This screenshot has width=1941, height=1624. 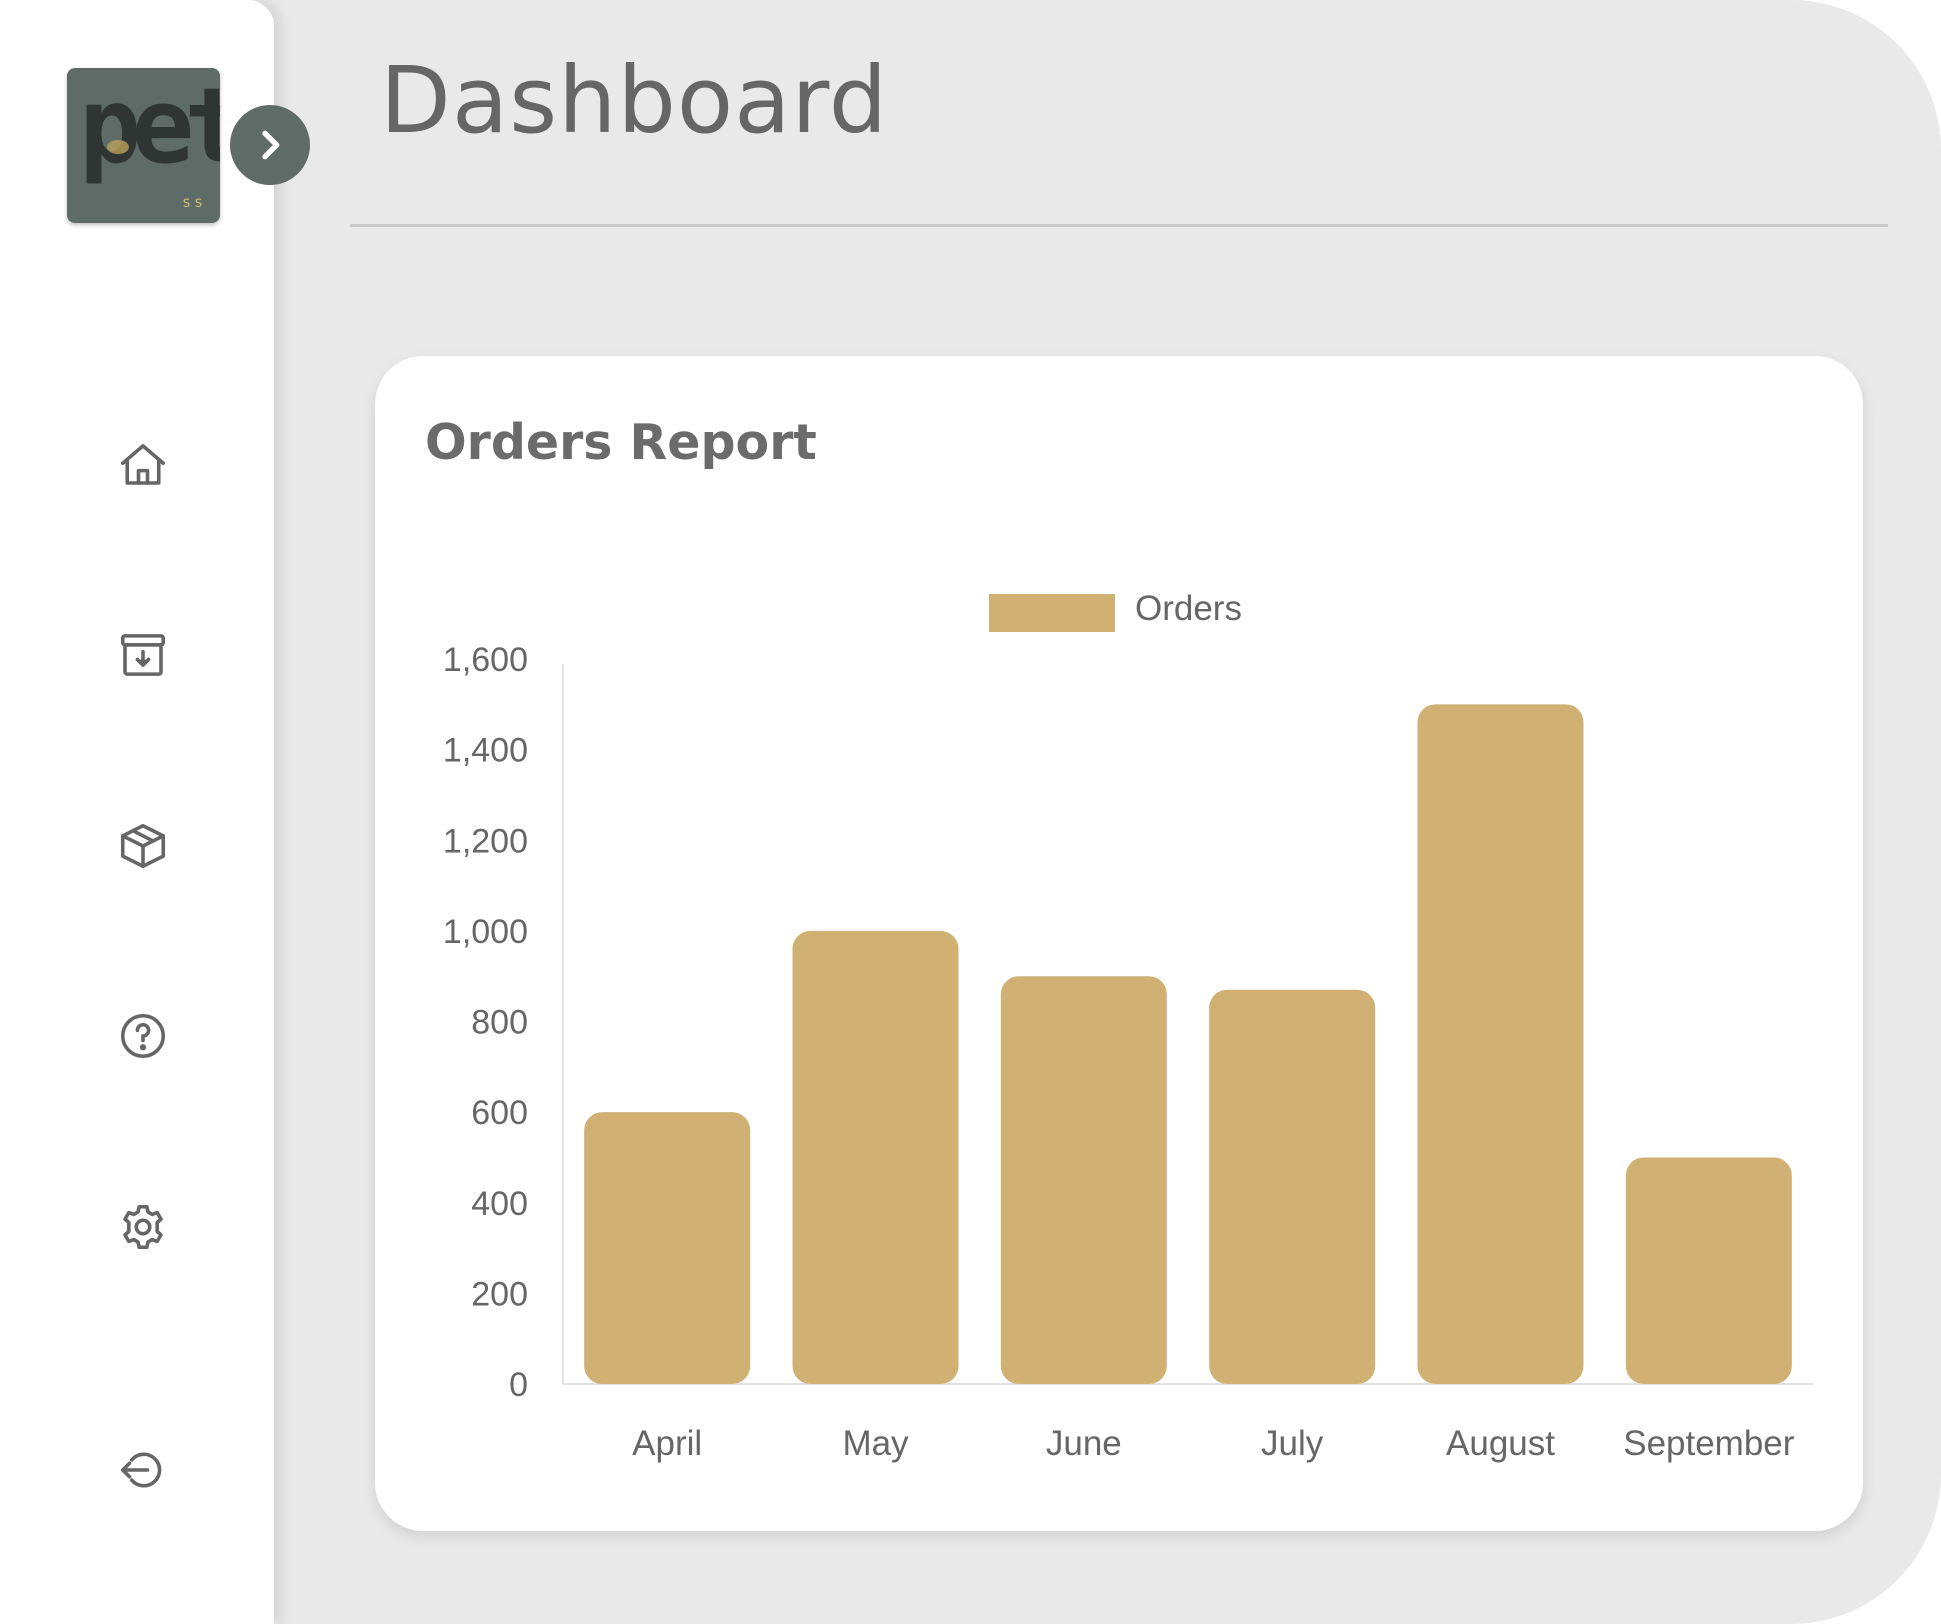 I want to click on bar-september, so click(x=1708, y=1270).